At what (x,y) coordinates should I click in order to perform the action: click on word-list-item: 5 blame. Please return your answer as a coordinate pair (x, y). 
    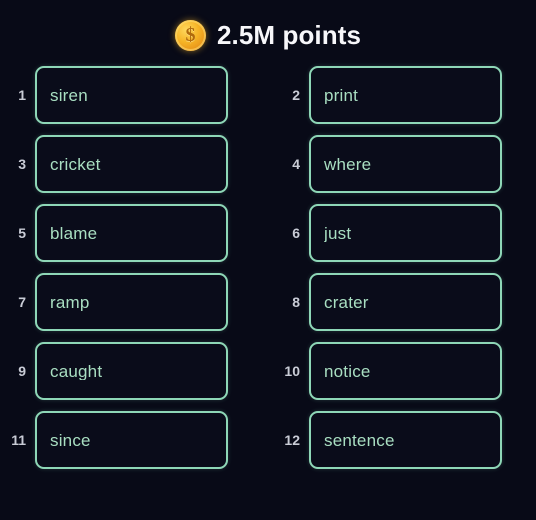
    Looking at the image, I should click on (114, 233).